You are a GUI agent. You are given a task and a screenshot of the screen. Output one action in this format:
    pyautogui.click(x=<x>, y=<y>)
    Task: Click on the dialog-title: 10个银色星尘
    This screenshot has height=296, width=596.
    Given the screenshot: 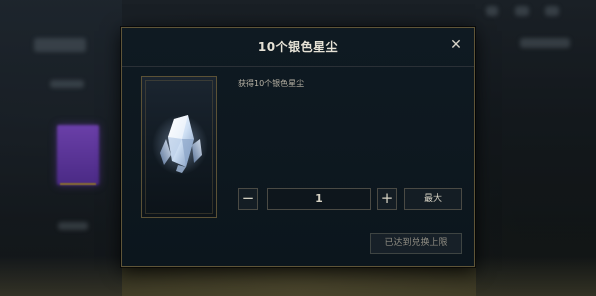 What is the action you would take?
    pyautogui.click(x=298, y=47)
    